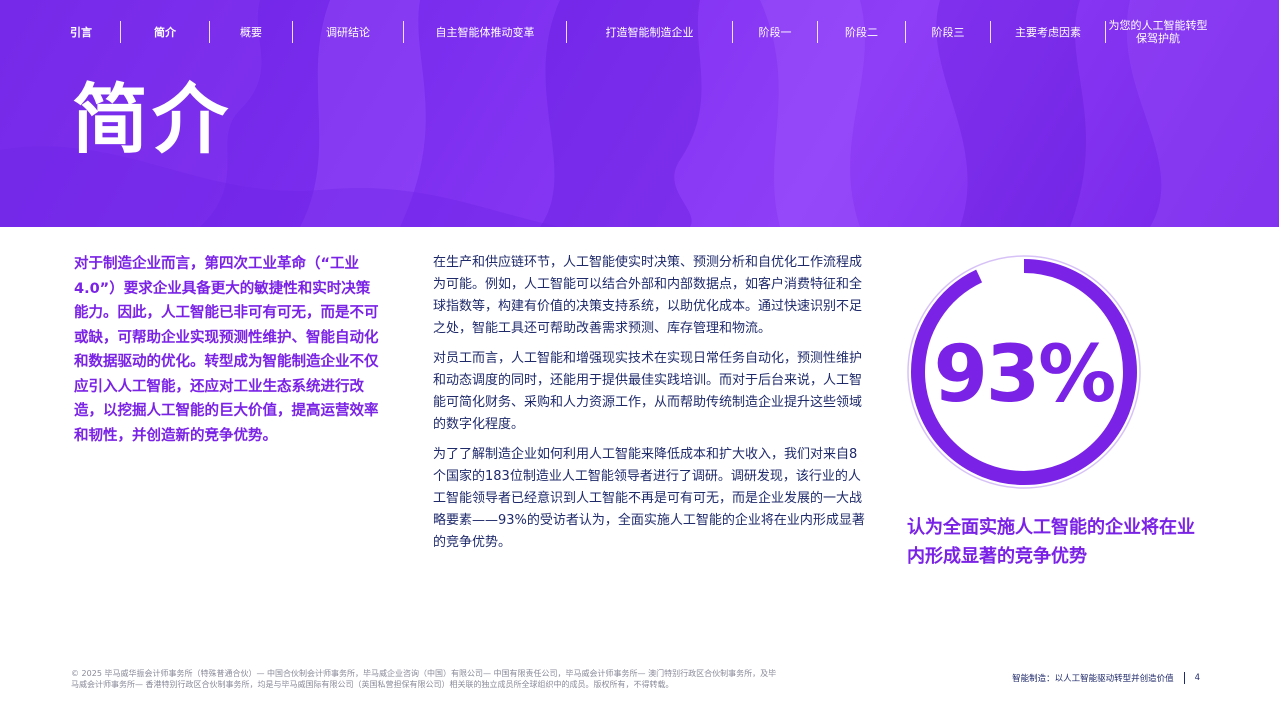 The width and height of the screenshot is (1279, 719). What do you see at coordinates (1184, 678) in the screenshot?
I see `footer-separator` at bounding box center [1184, 678].